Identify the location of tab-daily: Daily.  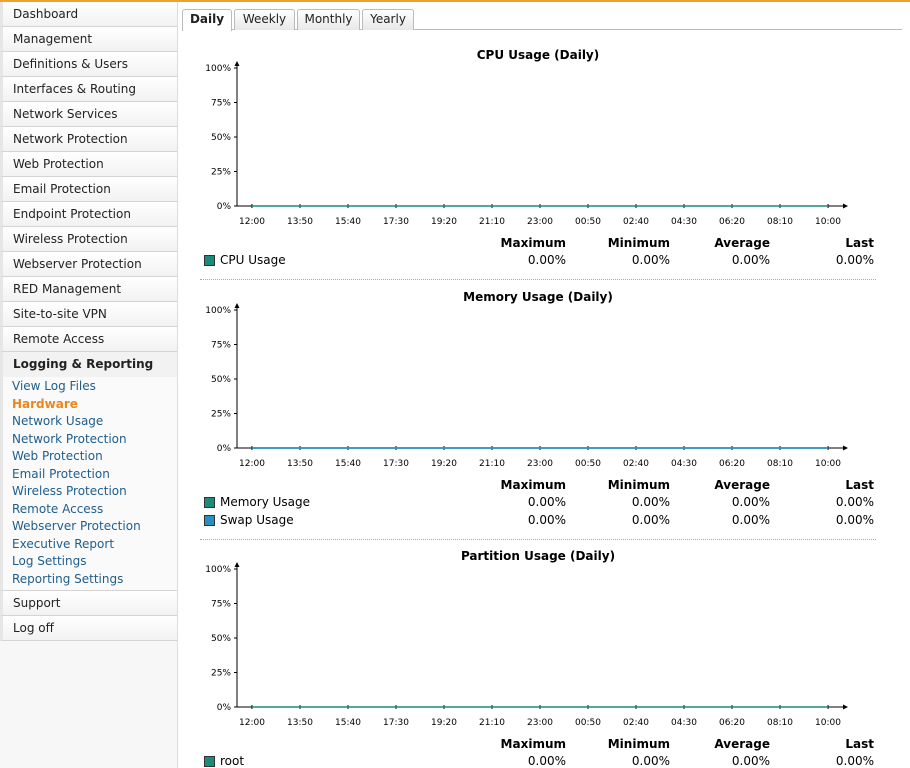
(207, 20).